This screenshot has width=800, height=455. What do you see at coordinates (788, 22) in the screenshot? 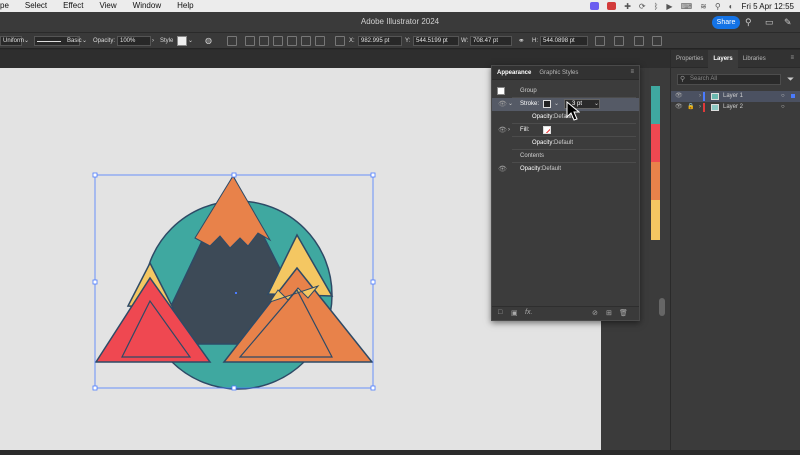
I see `pen-icon: ✎` at bounding box center [788, 22].